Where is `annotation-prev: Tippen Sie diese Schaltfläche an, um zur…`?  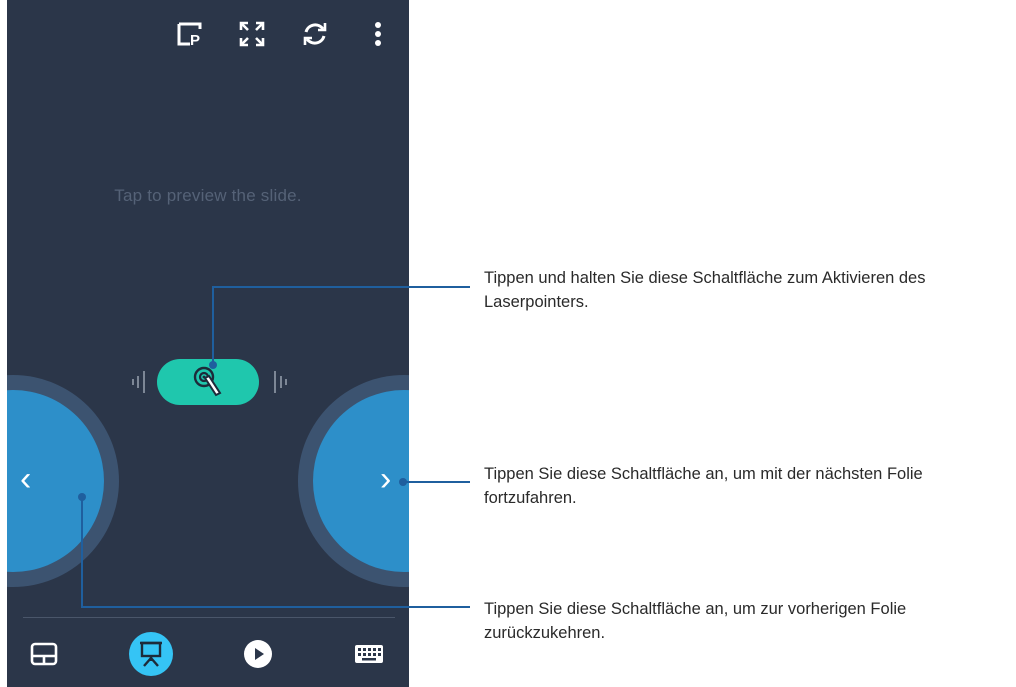 annotation-prev: Tippen Sie diese Schaltfläche an, um zur… is located at coordinates (695, 621).